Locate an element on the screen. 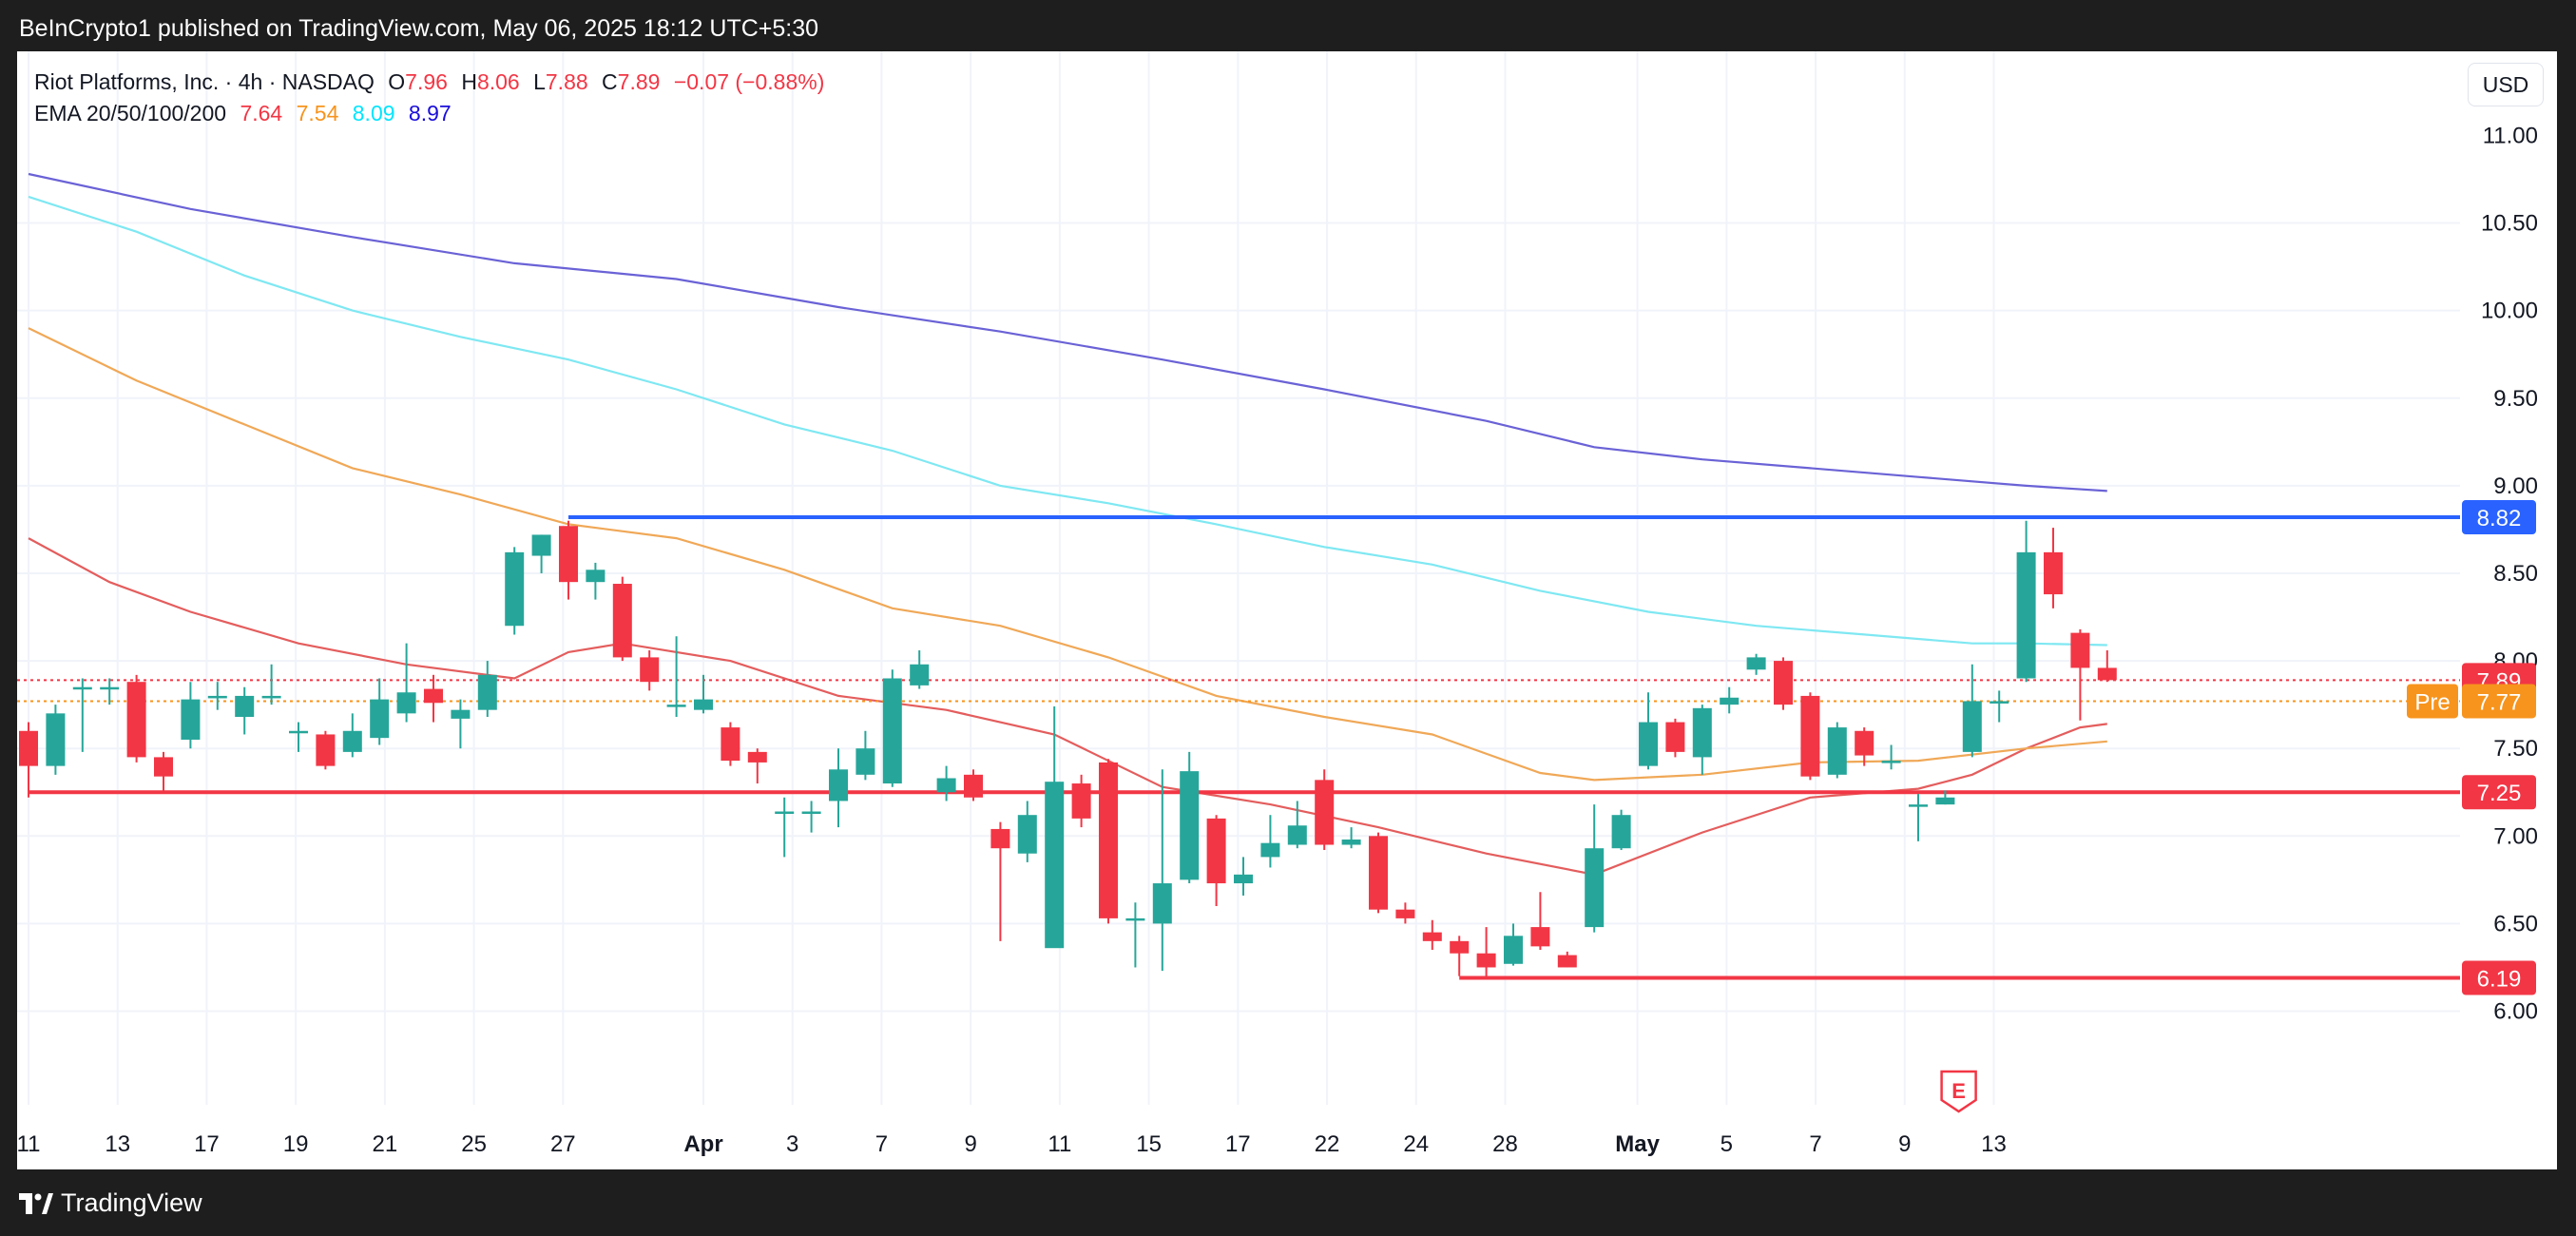 The width and height of the screenshot is (2576, 1236). time-tick-label: 15 is located at coordinates (1149, 1144).